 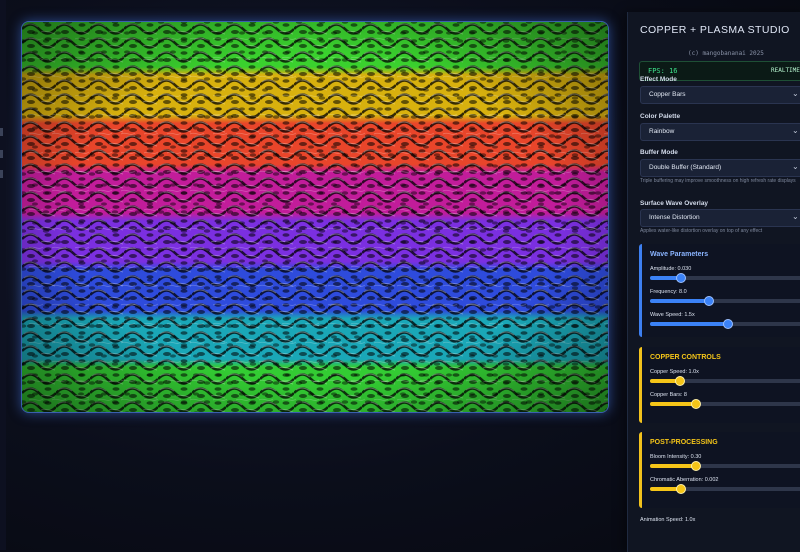 I want to click on color-palette-select: Rainbow ⌄, so click(x=720, y=132).